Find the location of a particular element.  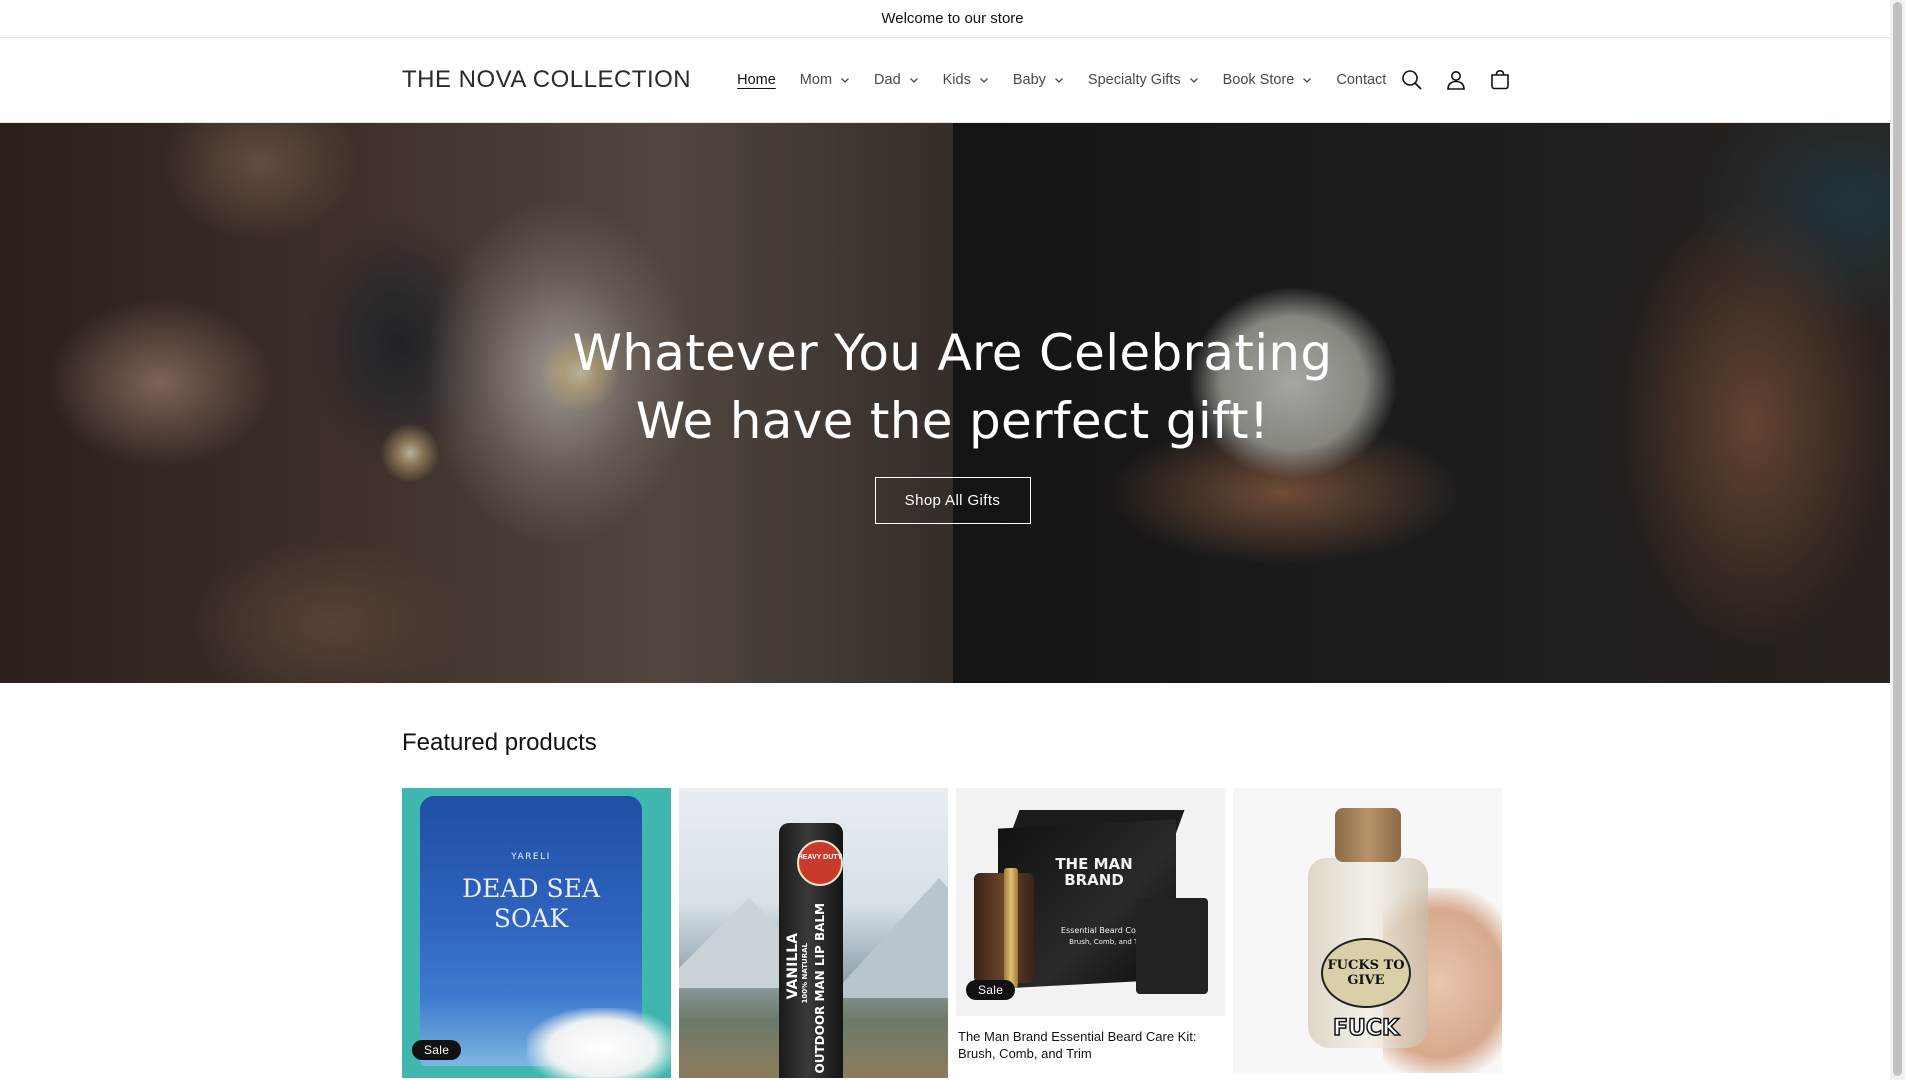

mountain-graphic is located at coordinates (888, 938).